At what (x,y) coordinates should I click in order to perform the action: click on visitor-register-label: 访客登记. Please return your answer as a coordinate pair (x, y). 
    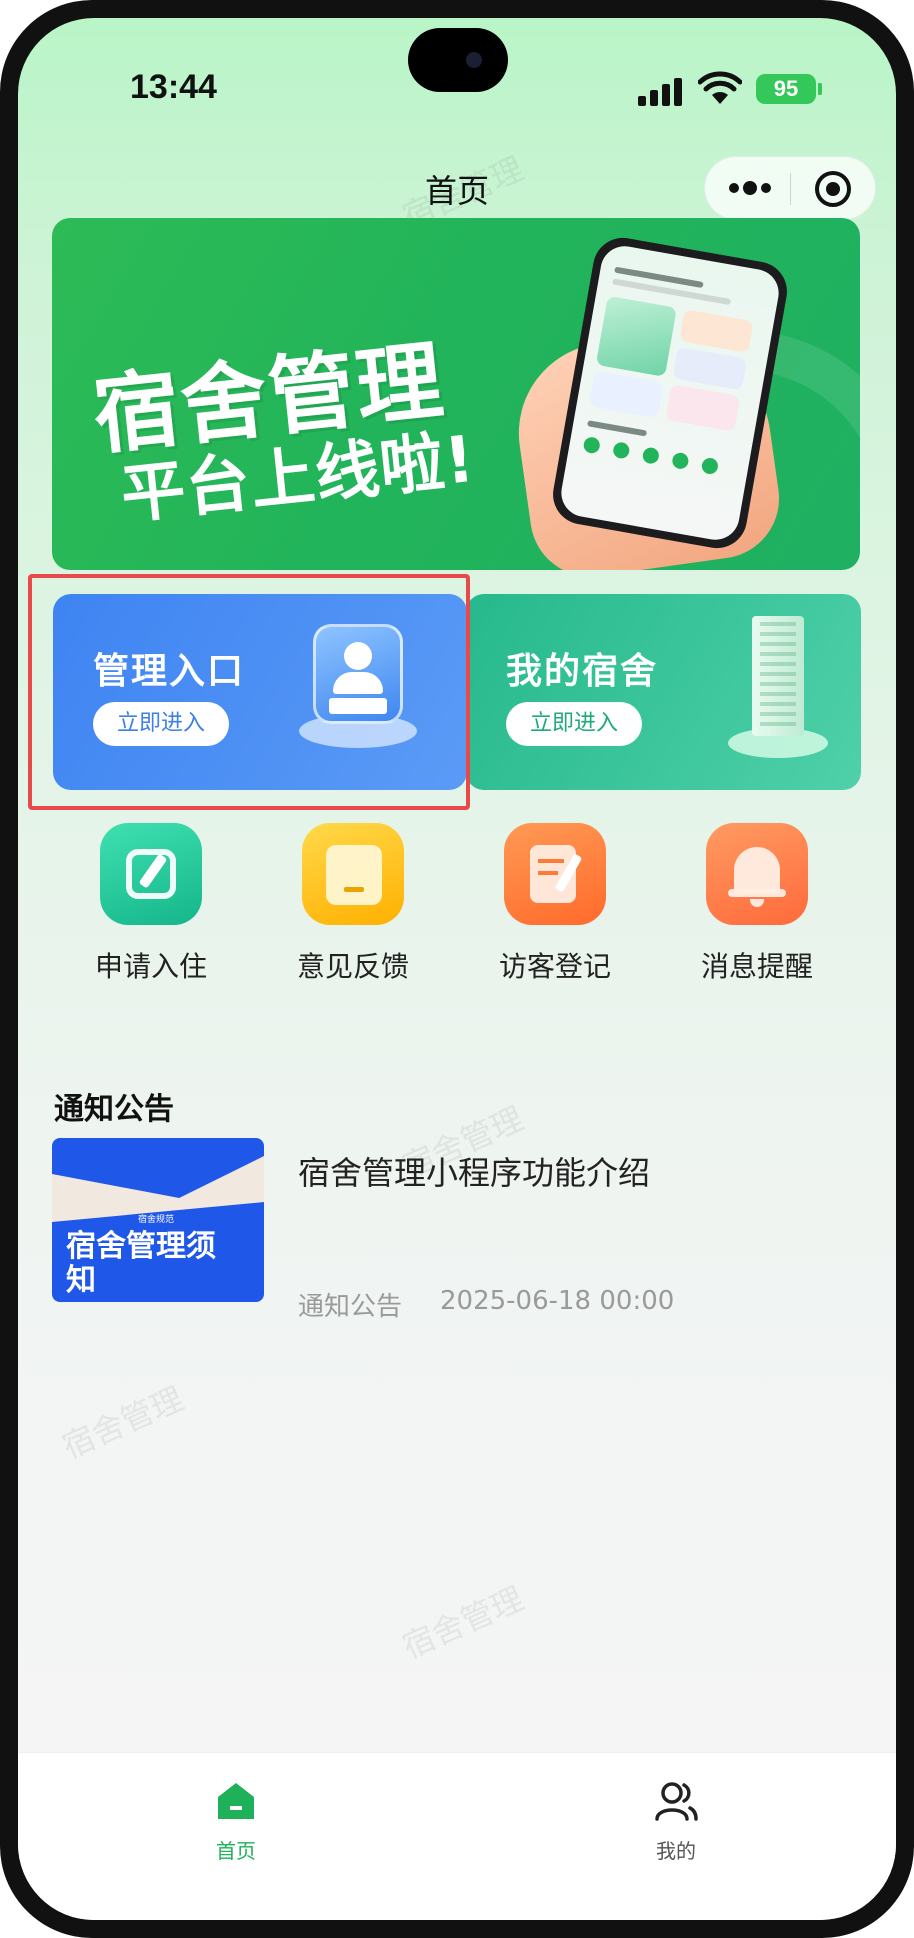
    Looking at the image, I should click on (554, 966).